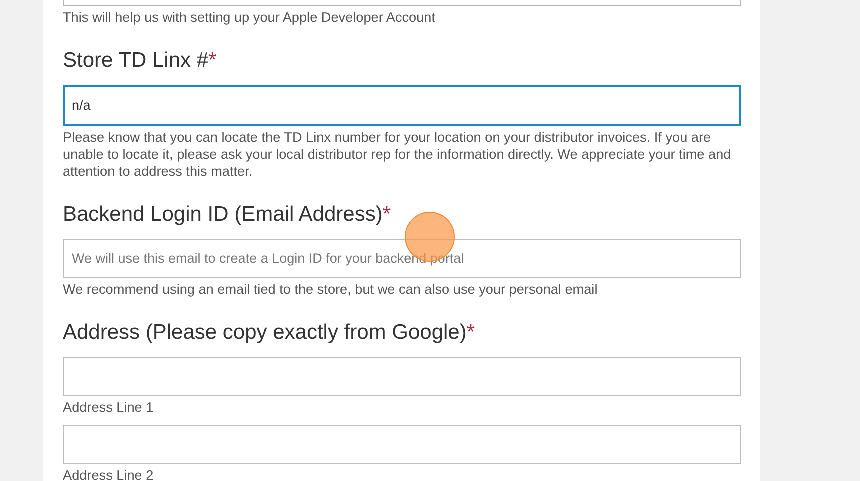  I want to click on field-label: Store TD Linx #*, so click(140, 61).